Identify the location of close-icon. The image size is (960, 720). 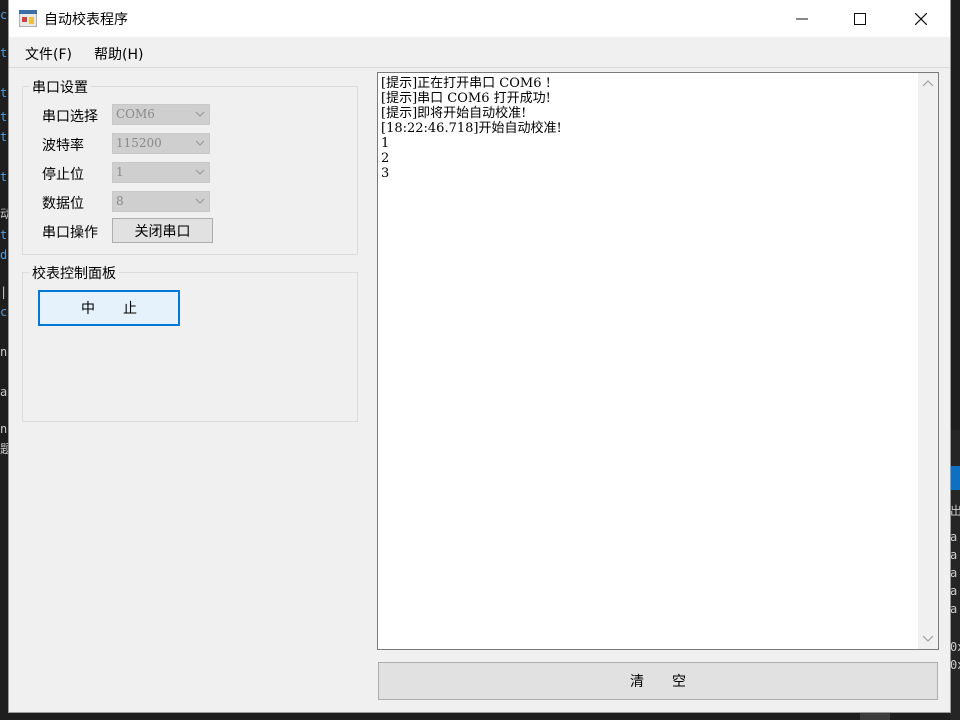
(921, 18).